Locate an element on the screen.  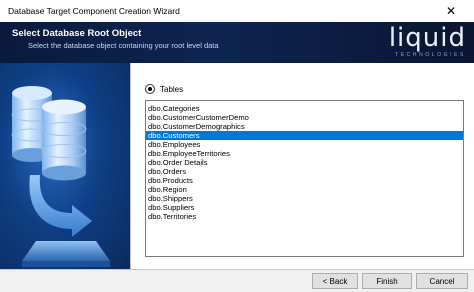
list-item: dbo.Employees is located at coordinates (304, 144).